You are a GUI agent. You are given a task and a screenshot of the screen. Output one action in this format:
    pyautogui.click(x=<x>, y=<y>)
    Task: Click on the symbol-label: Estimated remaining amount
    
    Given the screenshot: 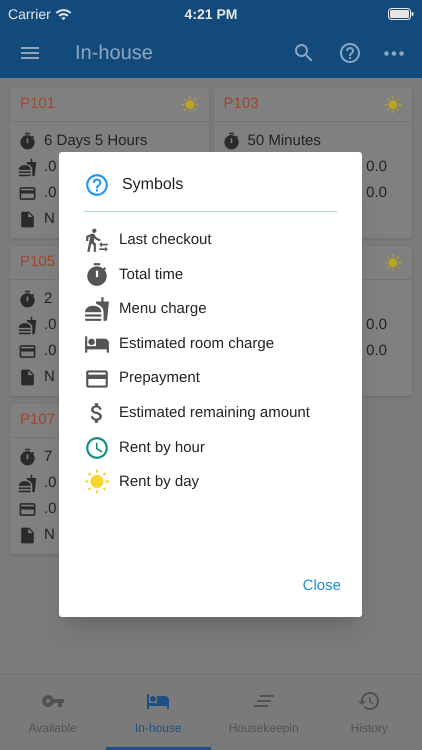 What is the action you would take?
    pyautogui.click(x=214, y=413)
    